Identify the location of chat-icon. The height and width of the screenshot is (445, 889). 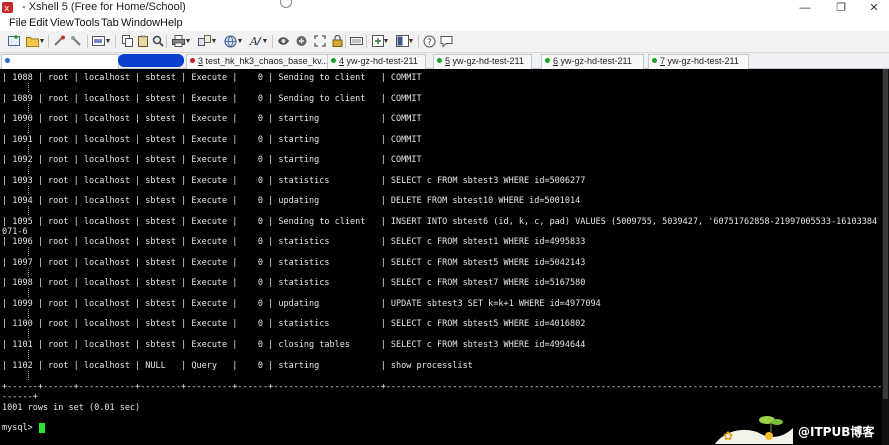
(446, 41).